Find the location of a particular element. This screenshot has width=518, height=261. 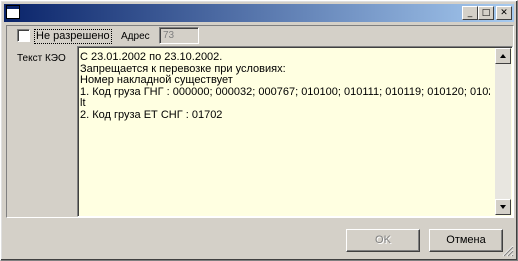

scroll-up-button is located at coordinates (503, 56).